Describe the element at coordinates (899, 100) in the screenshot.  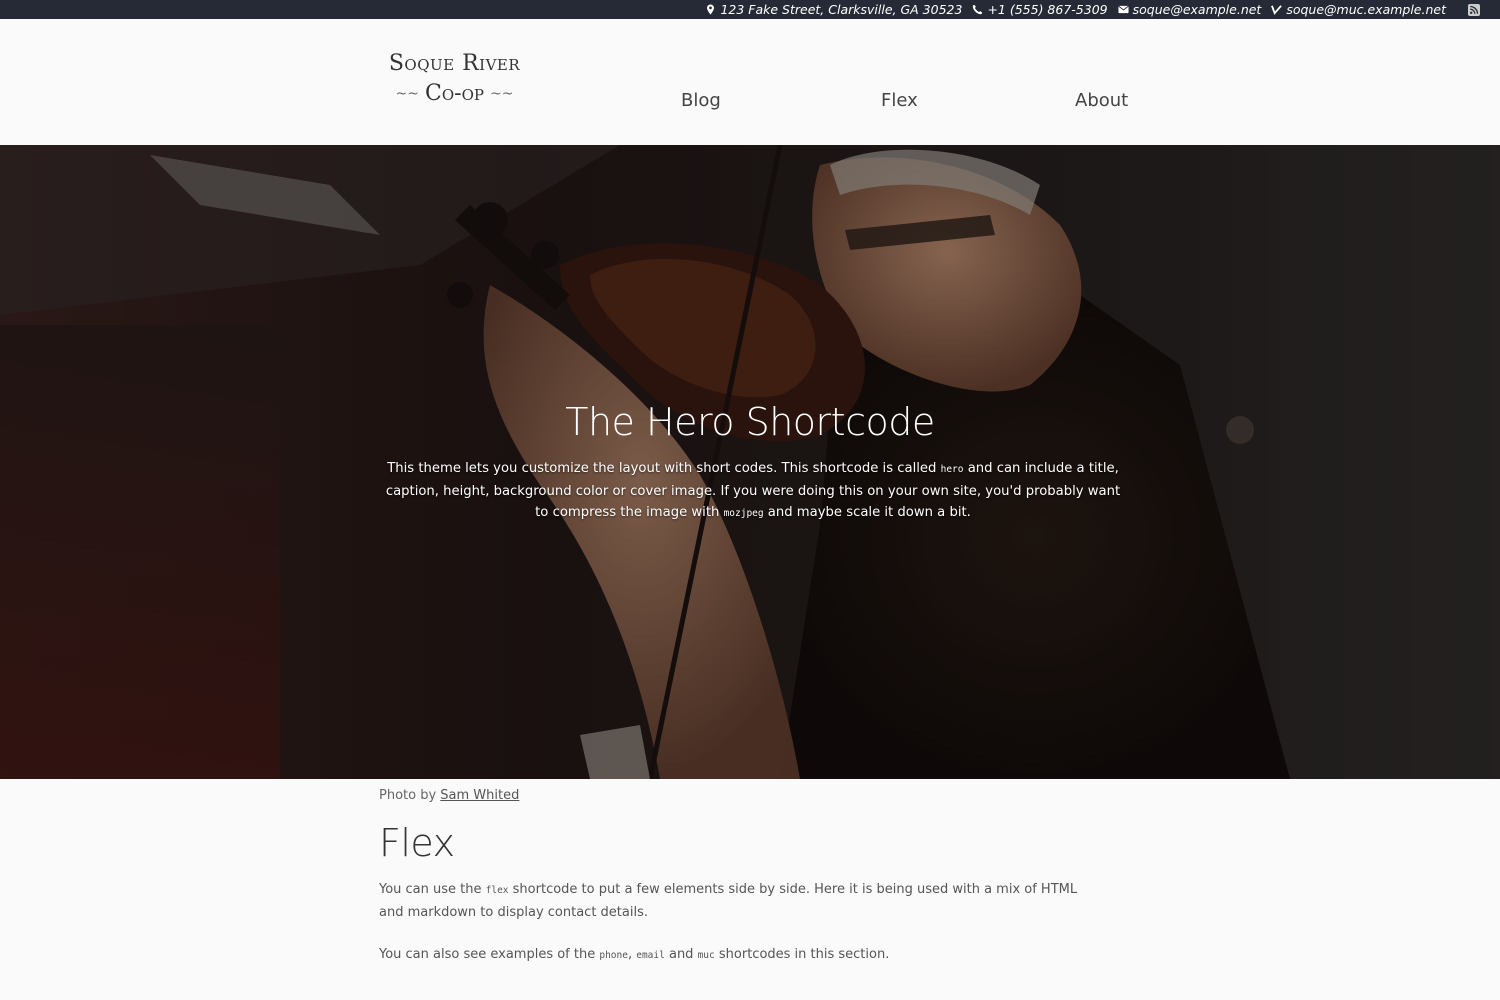
I see `nav-item-flex: Flex` at that location.